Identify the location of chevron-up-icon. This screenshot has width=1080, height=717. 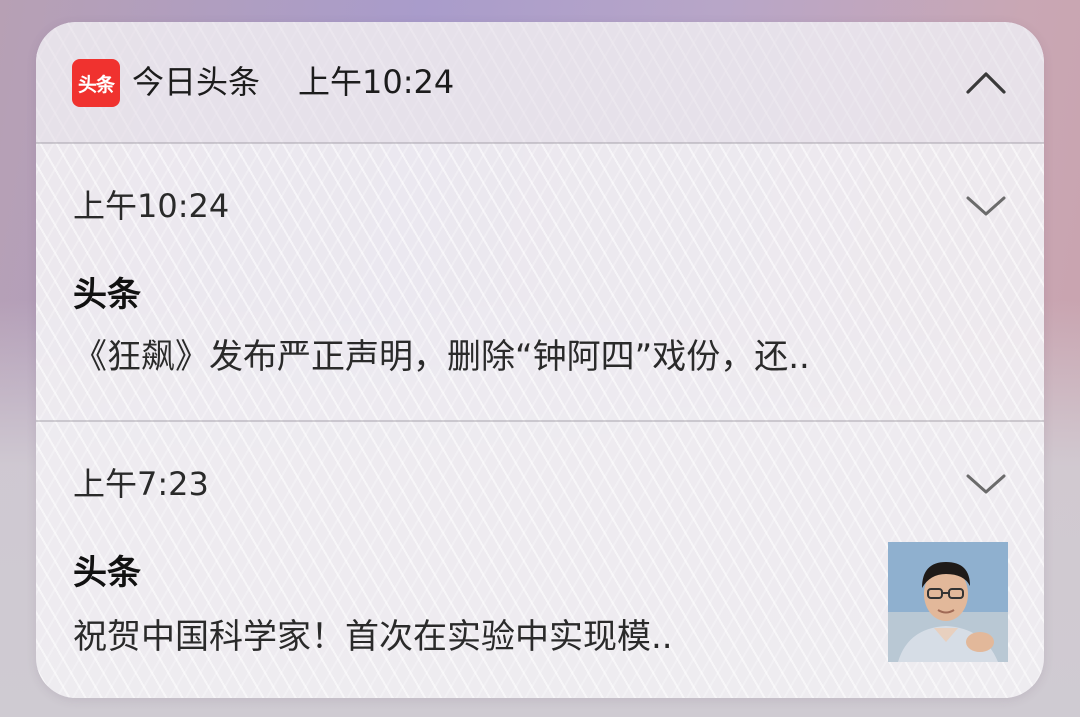
(986, 82).